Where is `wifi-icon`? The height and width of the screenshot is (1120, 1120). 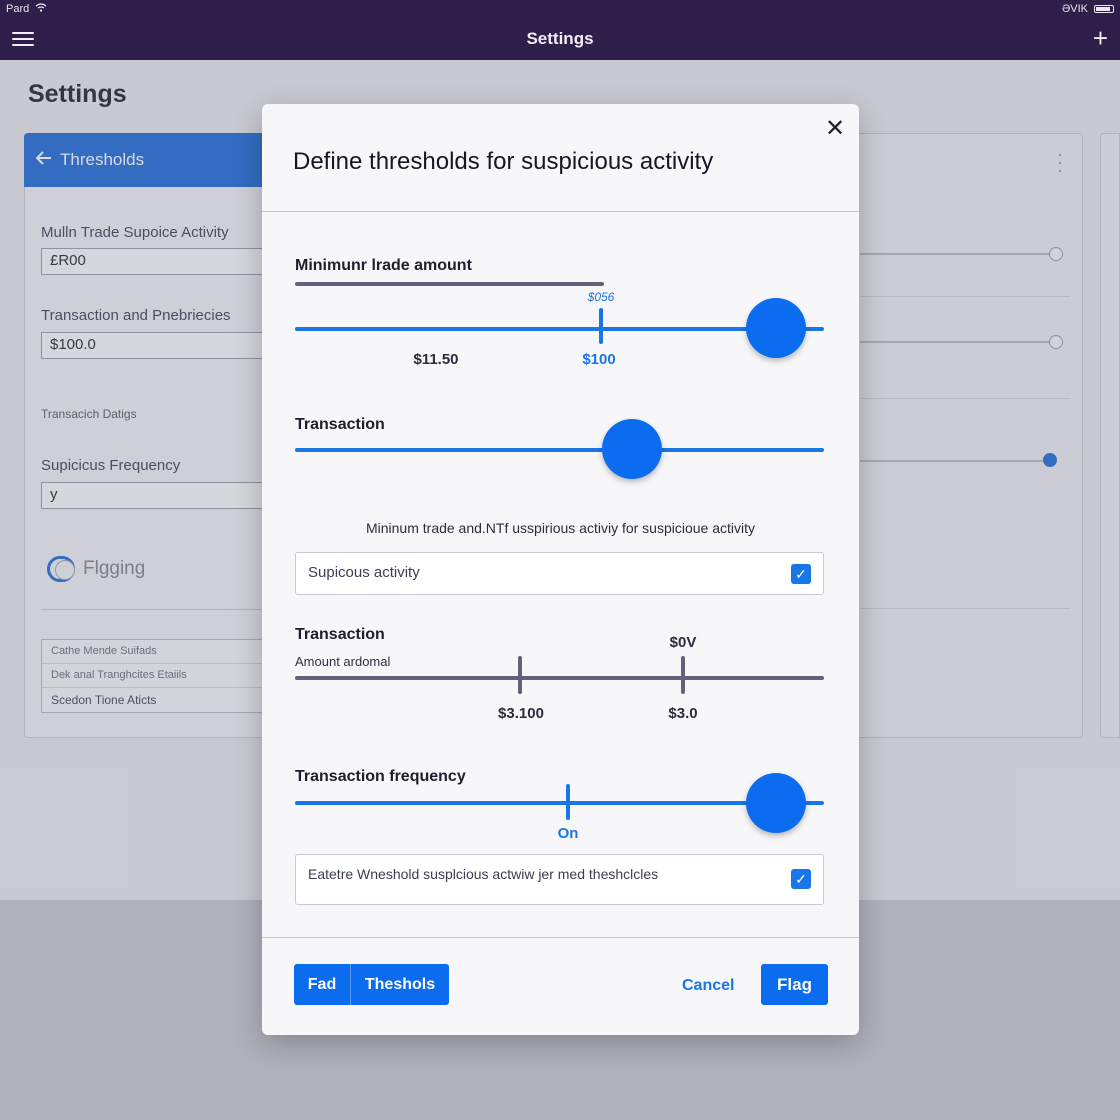 wifi-icon is located at coordinates (41, 9).